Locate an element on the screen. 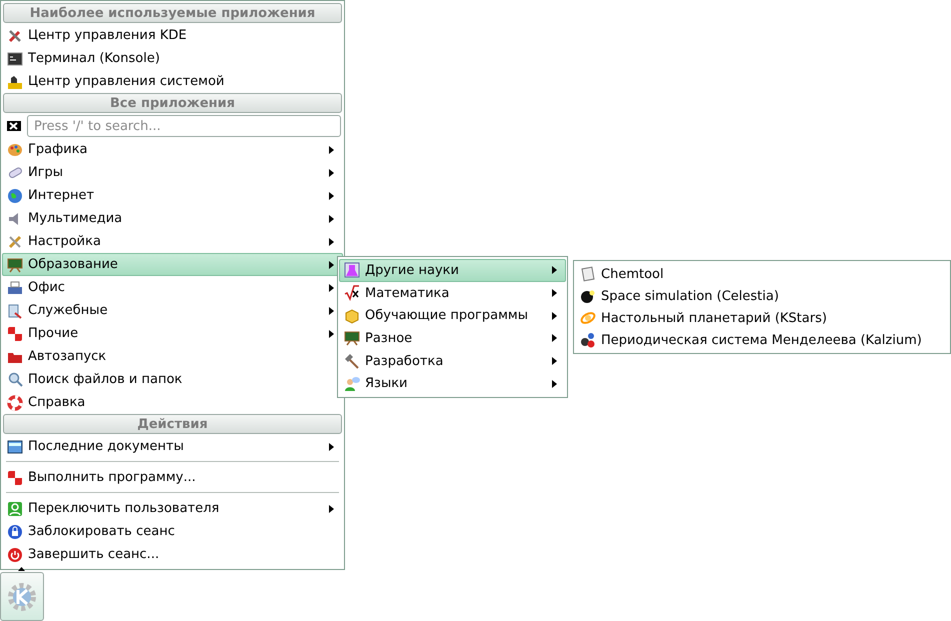  flask-icon is located at coordinates (352, 270).